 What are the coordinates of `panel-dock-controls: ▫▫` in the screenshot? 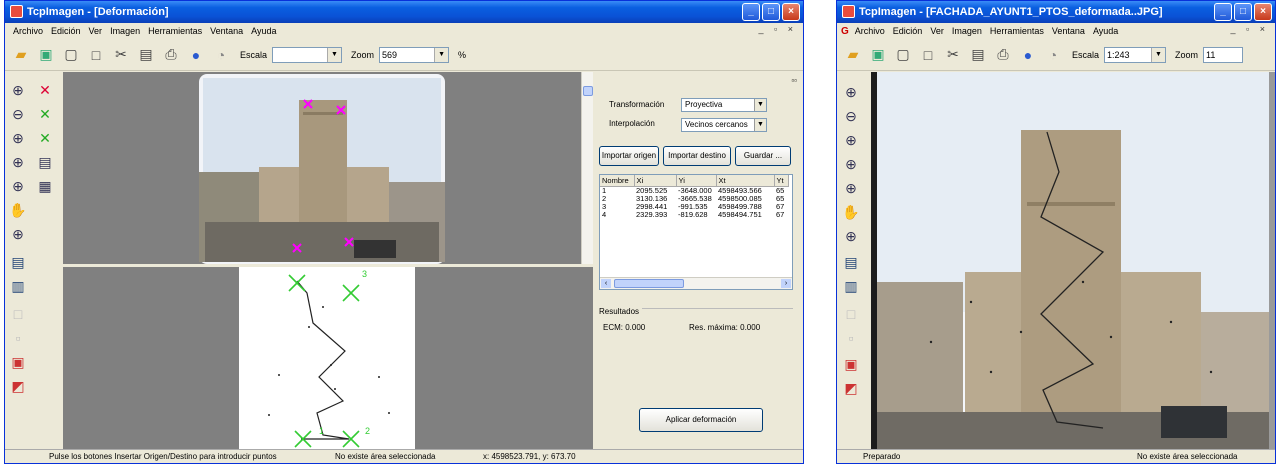 It's located at (794, 80).